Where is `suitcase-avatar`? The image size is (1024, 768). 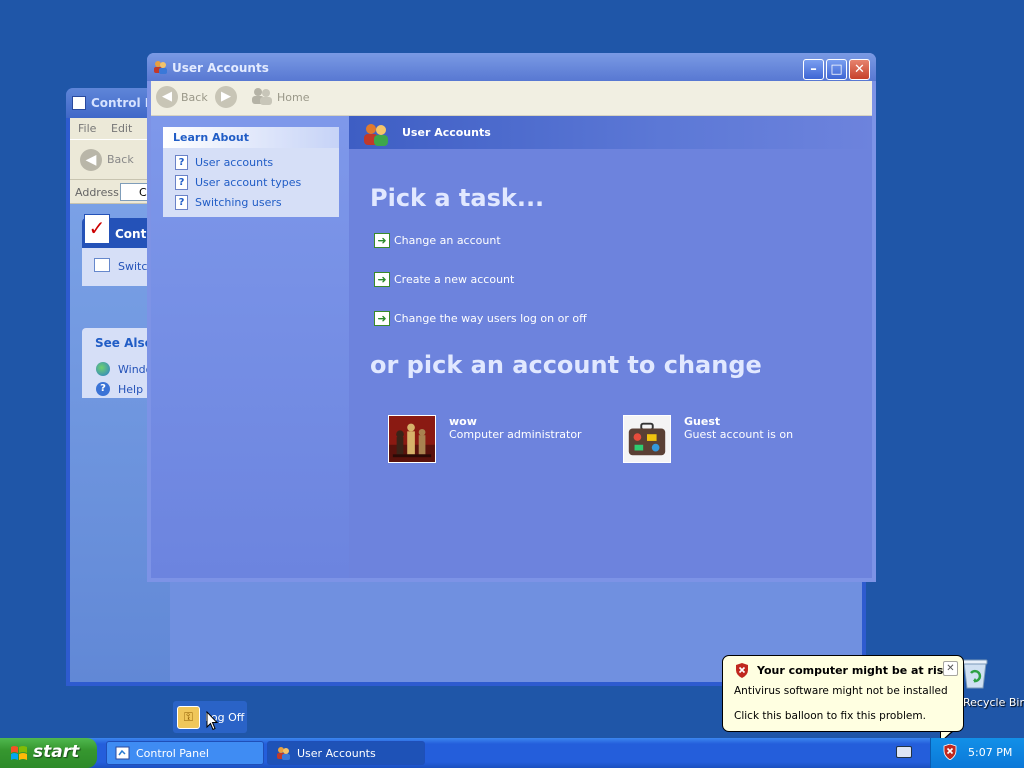 suitcase-avatar is located at coordinates (647, 439).